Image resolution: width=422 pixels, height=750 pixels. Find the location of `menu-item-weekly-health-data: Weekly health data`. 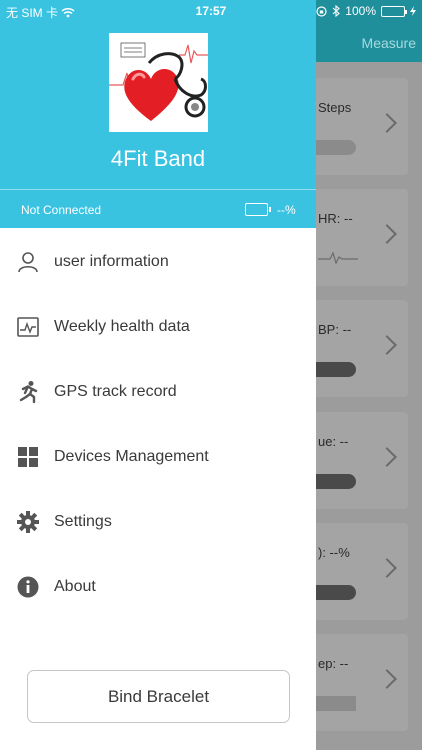

menu-item-weekly-health-data: Weekly health data is located at coordinates (158, 327).